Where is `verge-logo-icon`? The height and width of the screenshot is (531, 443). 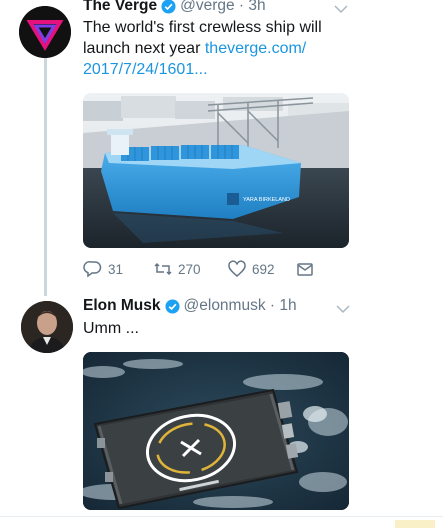
verge-logo-icon is located at coordinates (45, 32).